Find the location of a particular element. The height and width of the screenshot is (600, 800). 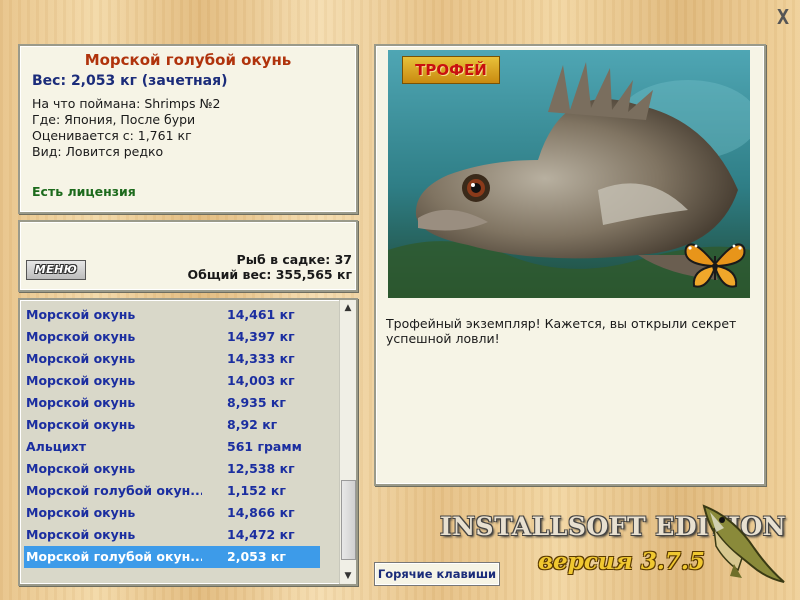

list-item: Морской окунь 8,92 кг is located at coordinates (172, 425).